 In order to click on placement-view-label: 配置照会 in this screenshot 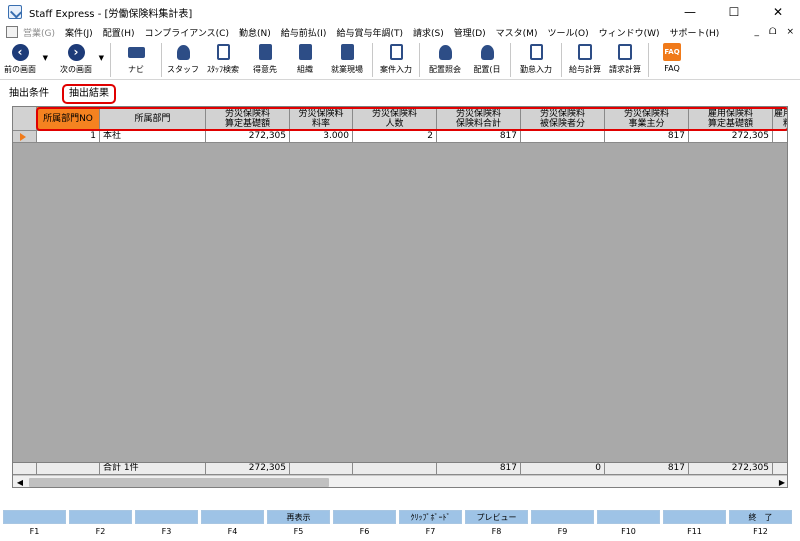, I will do `click(445, 69)`.